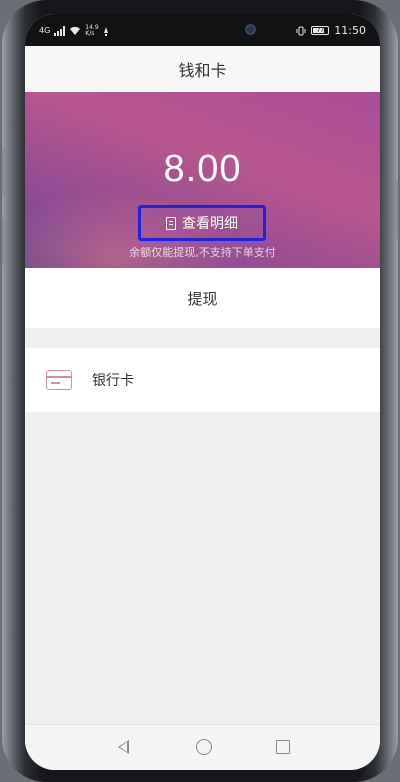 Image resolution: width=400 pixels, height=782 pixels. I want to click on status-left: 4G 14.9 K/s, so click(74, 31).